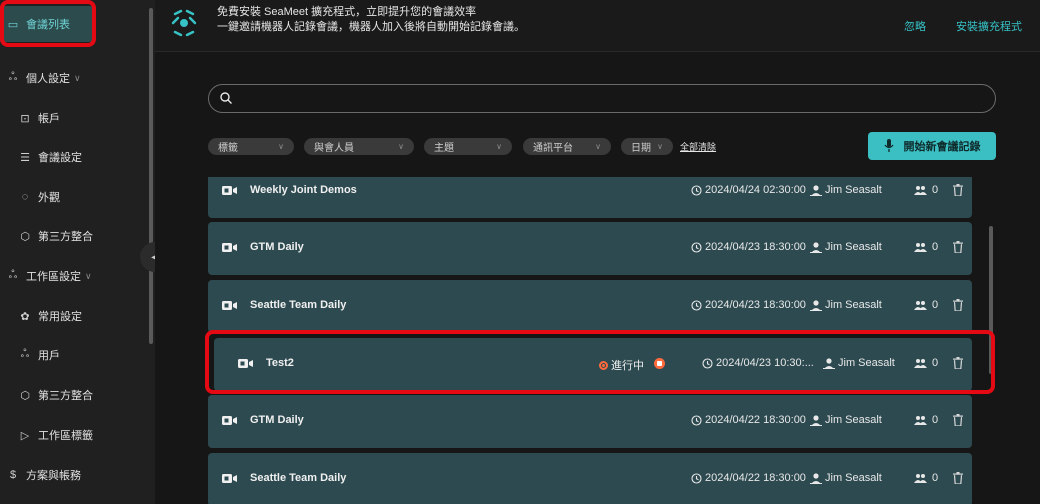  Describe the element at coordinates (553, 148) in the screenshot. I see `filter-label: 通訊平台` at that location.